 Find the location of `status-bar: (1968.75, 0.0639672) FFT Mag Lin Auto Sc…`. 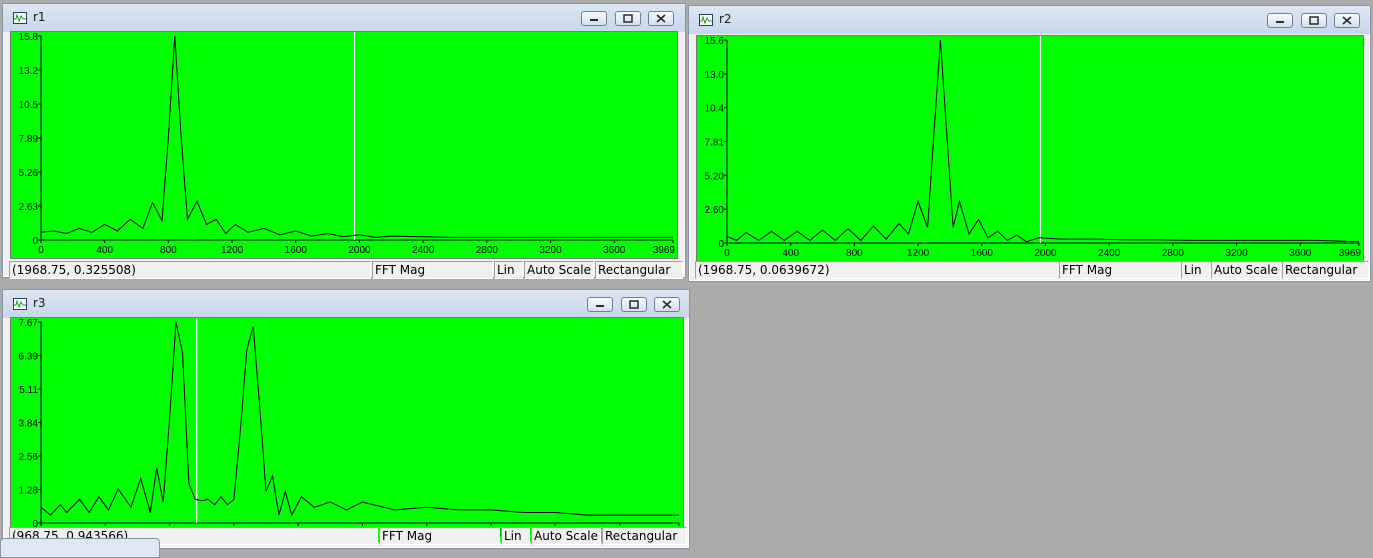

status-bar: (1968.75, 0.0639672) FFT Mag Lin Auto Sc… is located at coordinates (1032, 270).